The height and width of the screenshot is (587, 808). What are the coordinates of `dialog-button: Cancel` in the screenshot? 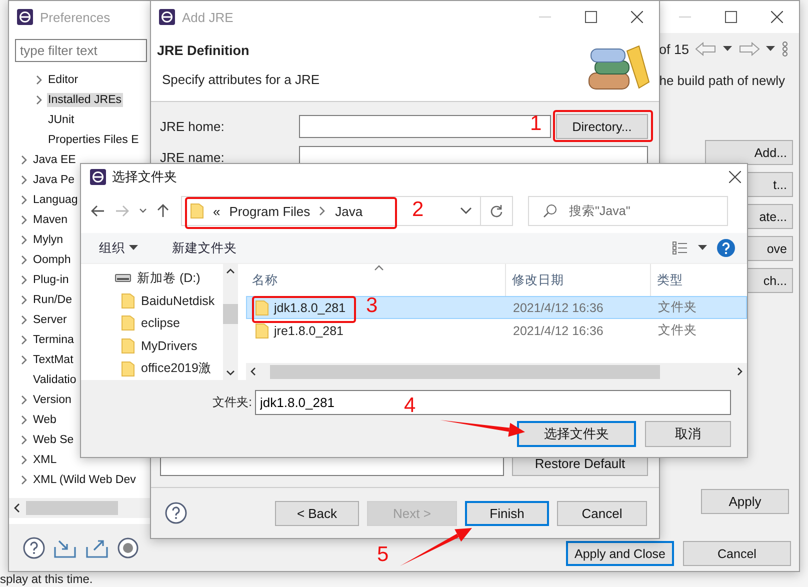 It's located at (737, 553).